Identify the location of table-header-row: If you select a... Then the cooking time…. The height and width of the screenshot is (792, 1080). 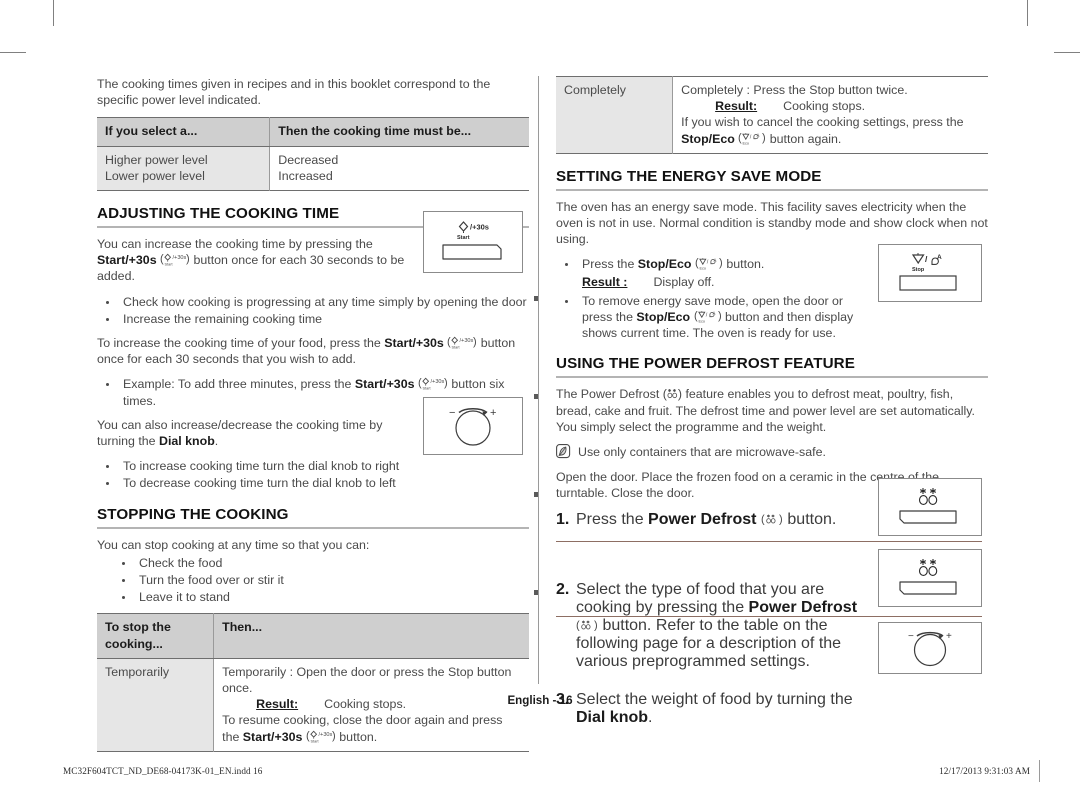
(313, 132).